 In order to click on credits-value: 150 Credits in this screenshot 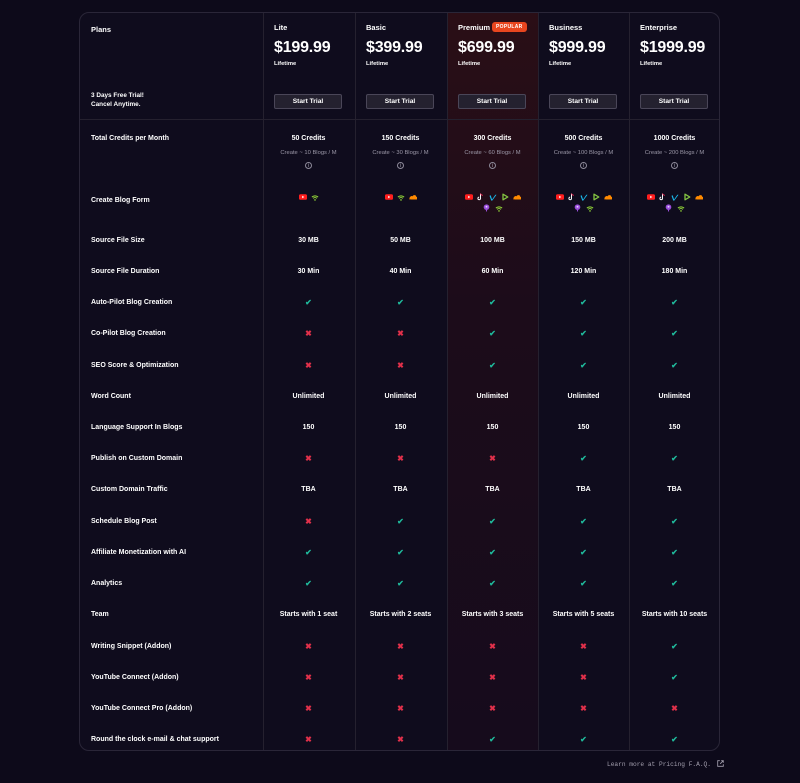, I will do `click(400, 138)`.